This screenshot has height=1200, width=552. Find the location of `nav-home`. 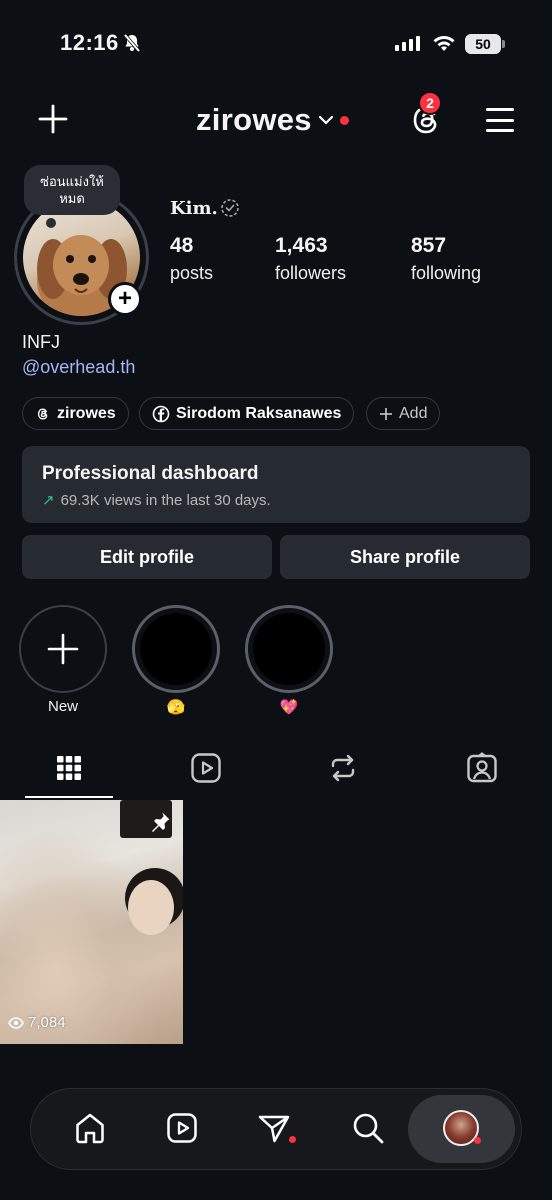

nav-home is located at coordinates (90, 1128).